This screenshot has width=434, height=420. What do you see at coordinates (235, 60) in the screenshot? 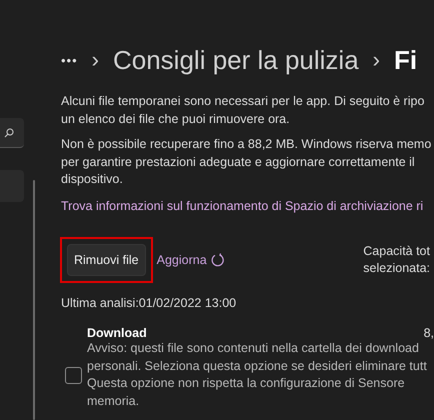
I see `breadcrumb-item: Consigli per la pulizia` at bounding box center [235, 60].